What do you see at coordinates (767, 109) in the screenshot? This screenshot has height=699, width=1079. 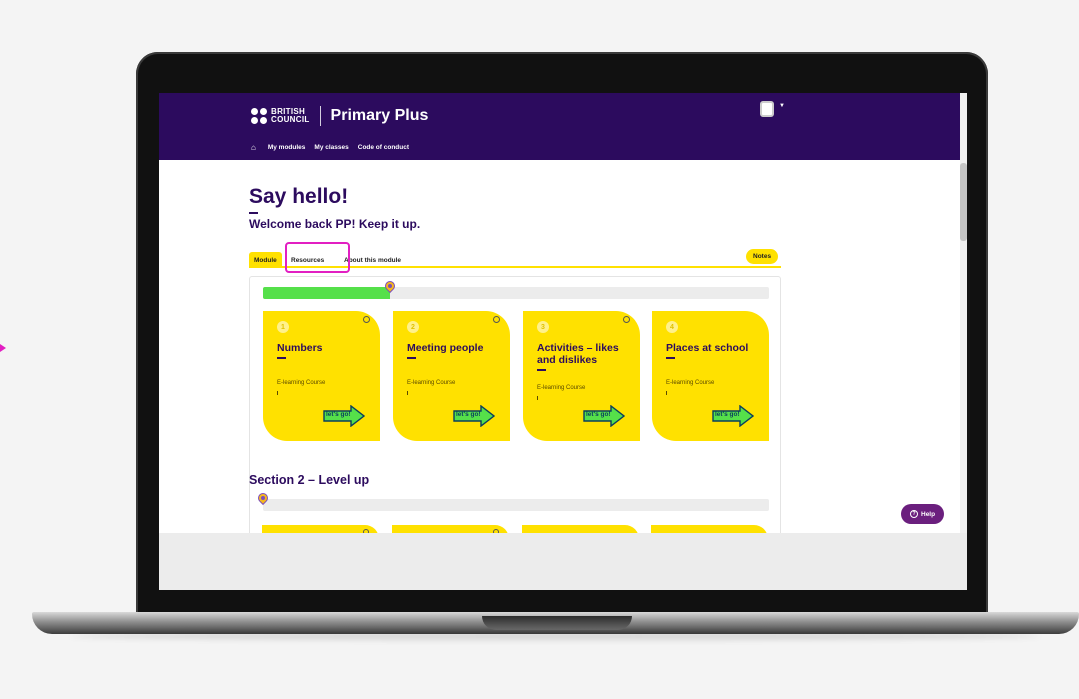 I see `user-avatar-icon` at bounding box center [767, 109].